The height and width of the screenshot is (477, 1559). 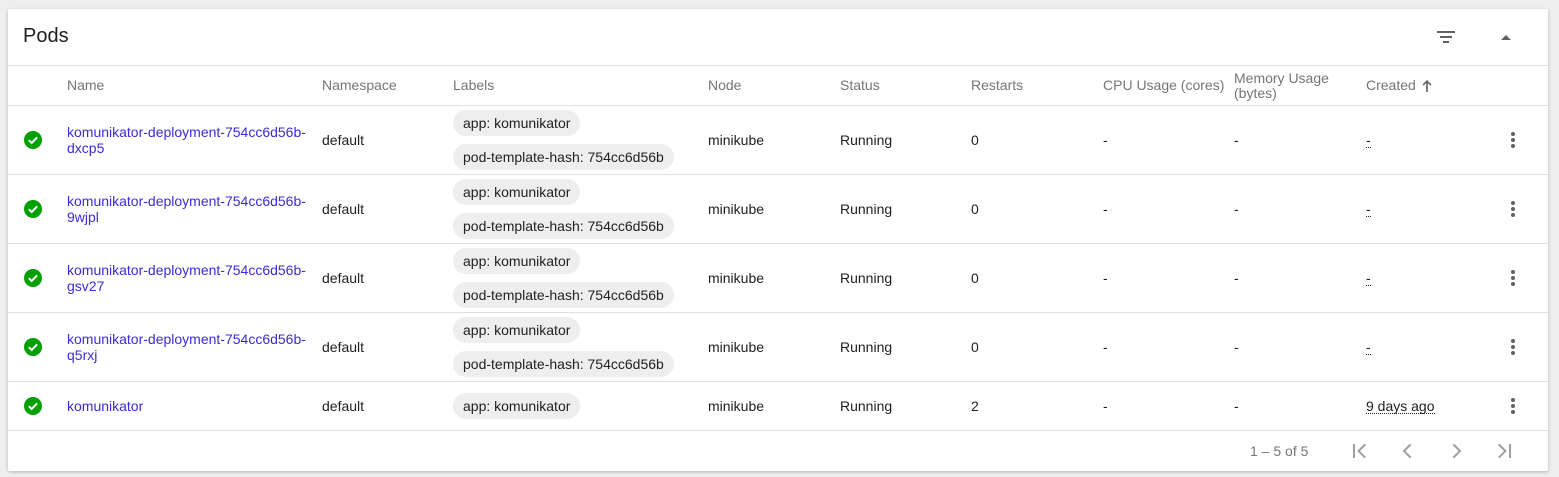 I want to click on pod-name-cell: komunikator-deployment-754cc6d56b-q5rxj, so click(x=192, y=347).